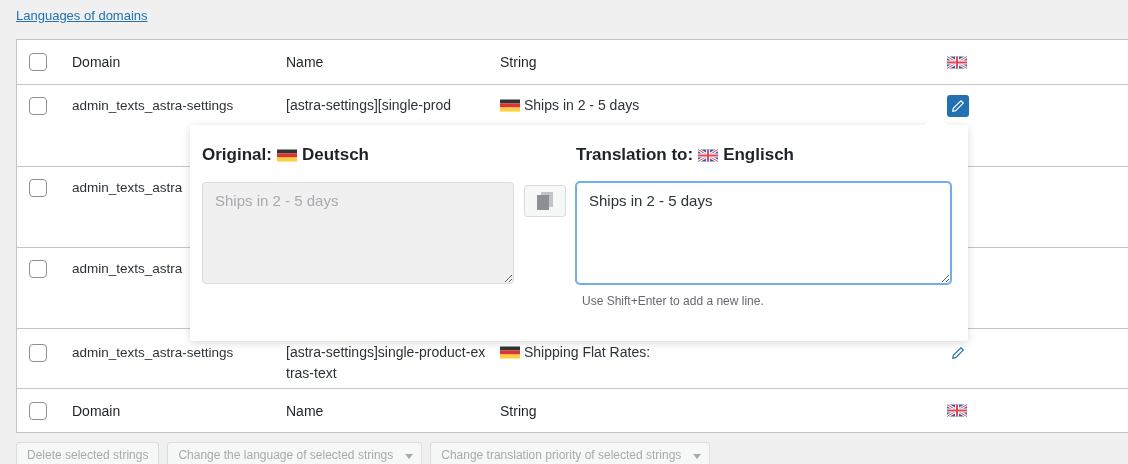 The width and height of the screenshot is (1128, 464). Describe the element at coordinates (335, 155) in the screenshot. I see `original-language: Deutsch` at that location.